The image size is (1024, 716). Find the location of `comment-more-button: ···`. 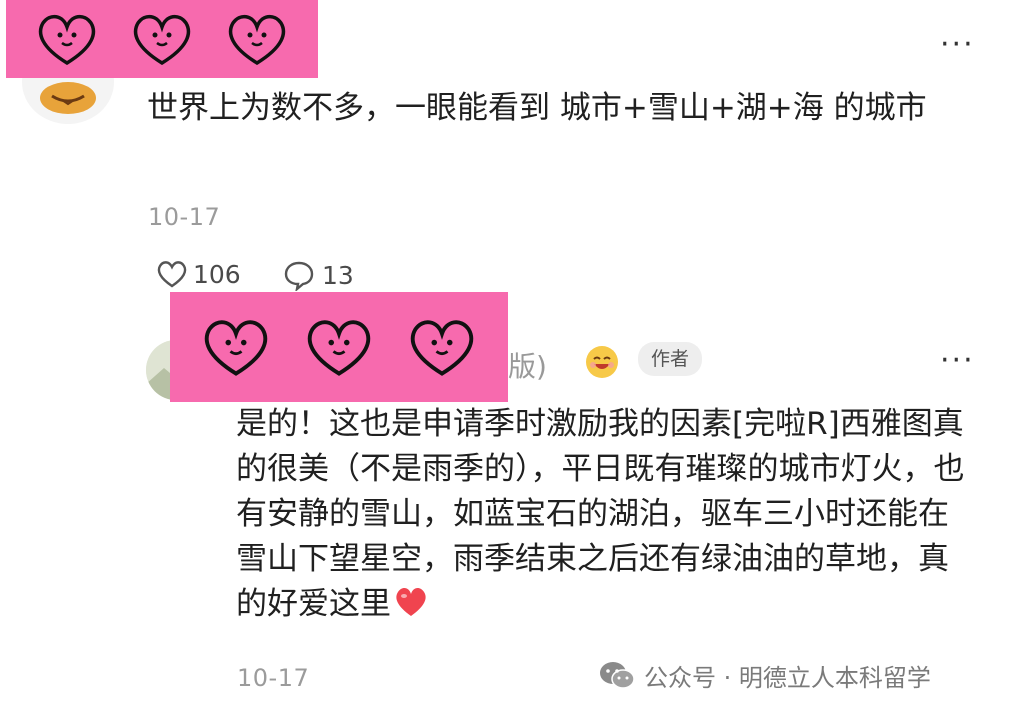

comment-more-button: ··· is located at coordinates (957, 45).